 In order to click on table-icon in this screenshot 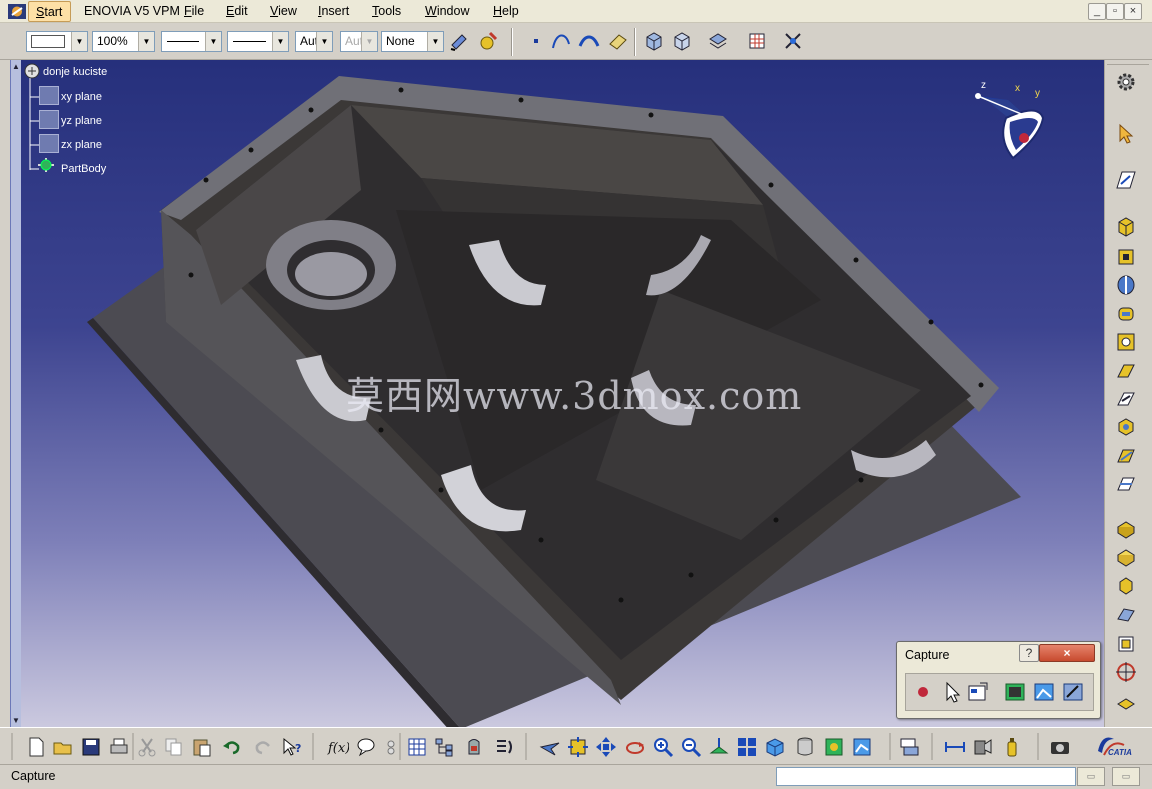, I will do `click(417, 747)`.